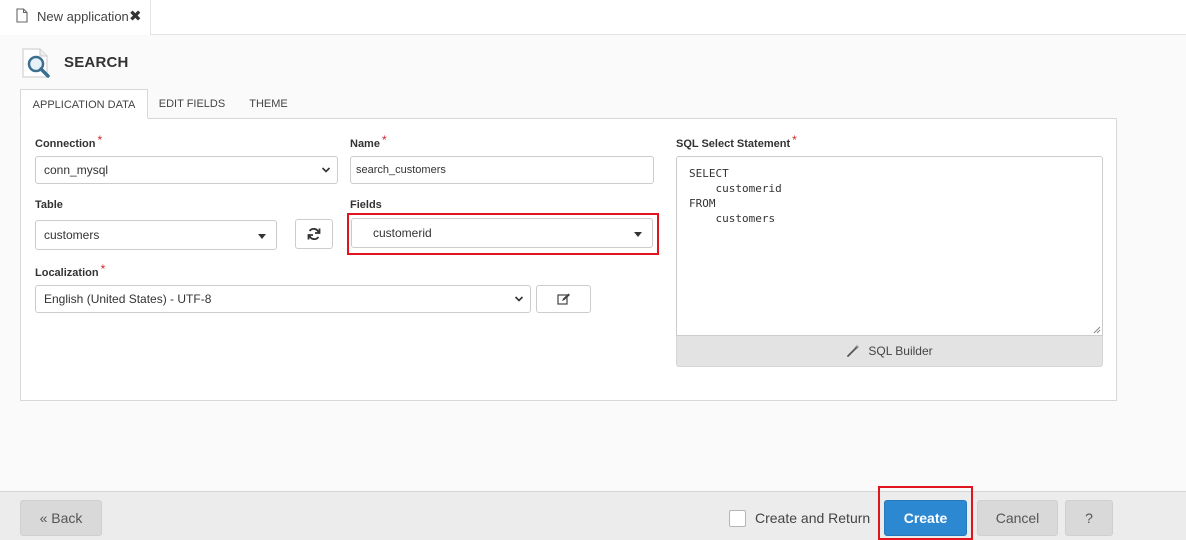  Describe the element at coordinates (61, 518) in the screenshot. I see `back-button: « Back` at that location.